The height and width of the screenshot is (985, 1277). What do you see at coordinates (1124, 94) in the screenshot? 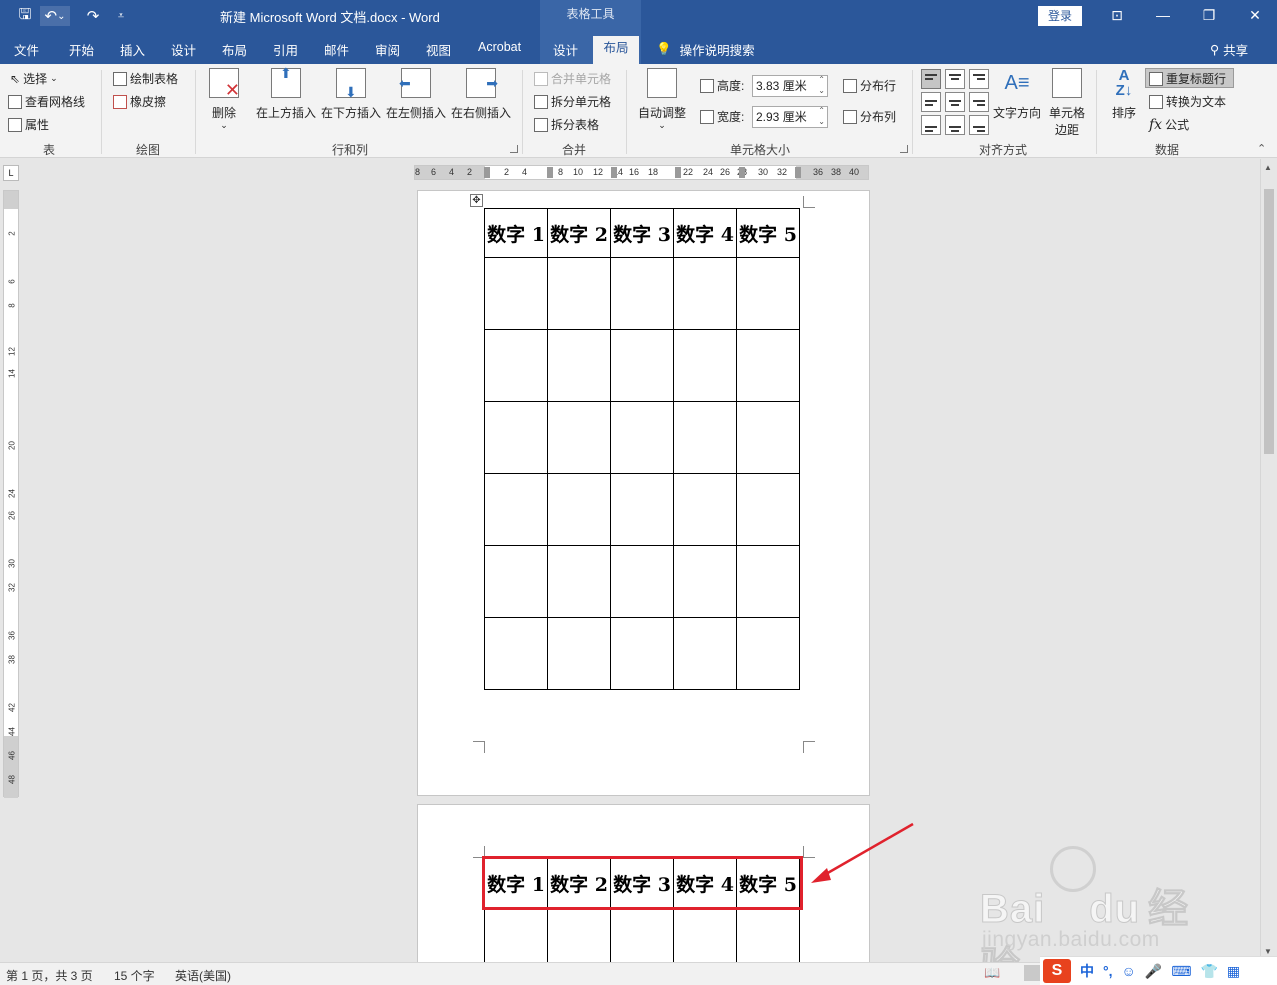
I see `sort-button: A Z↓ 排序` at bounding box center [1124, 94].